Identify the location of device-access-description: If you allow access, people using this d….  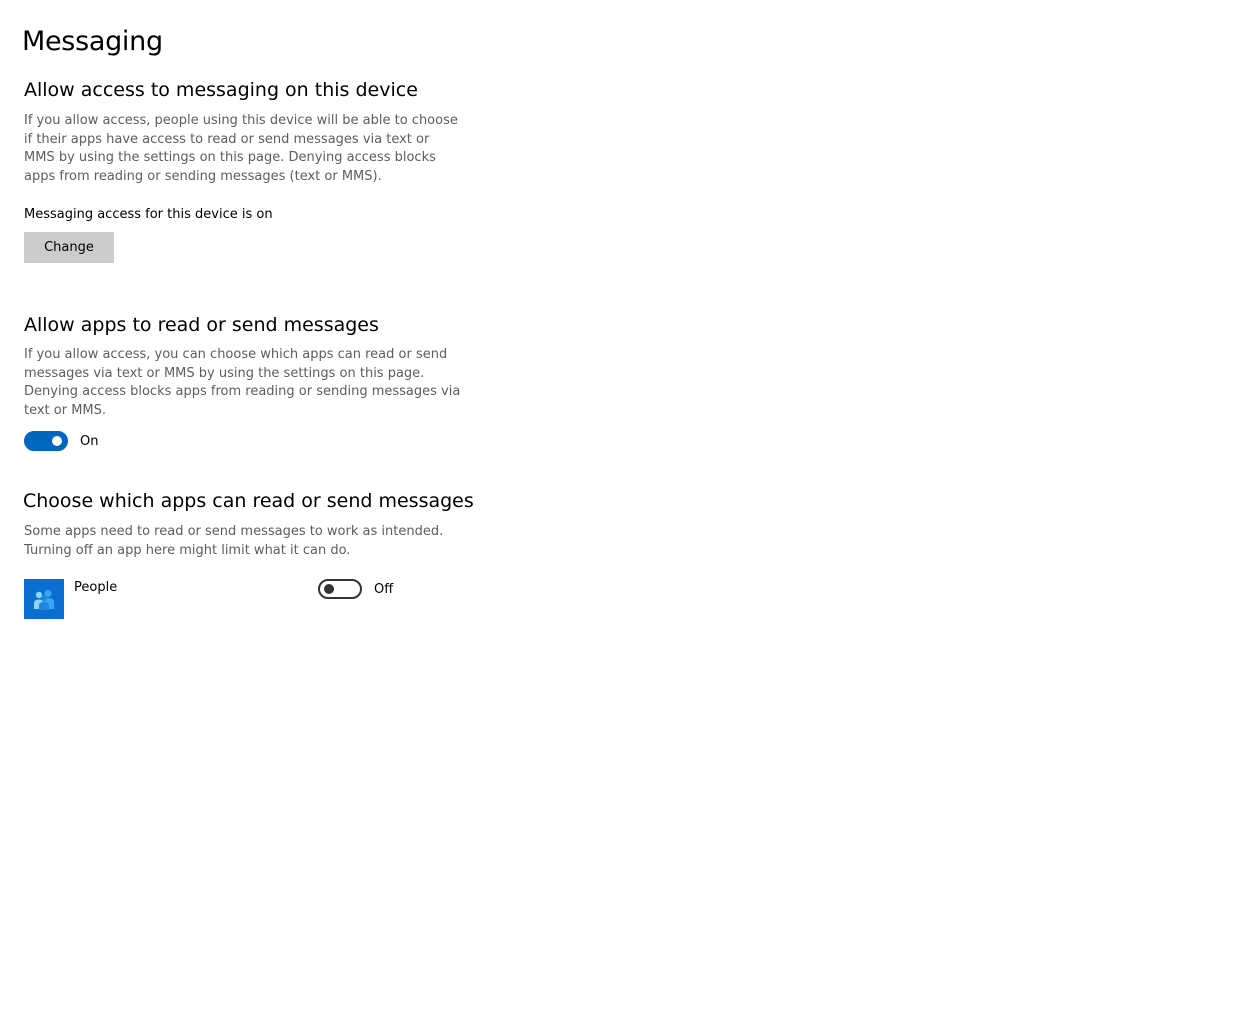
(241, 148).